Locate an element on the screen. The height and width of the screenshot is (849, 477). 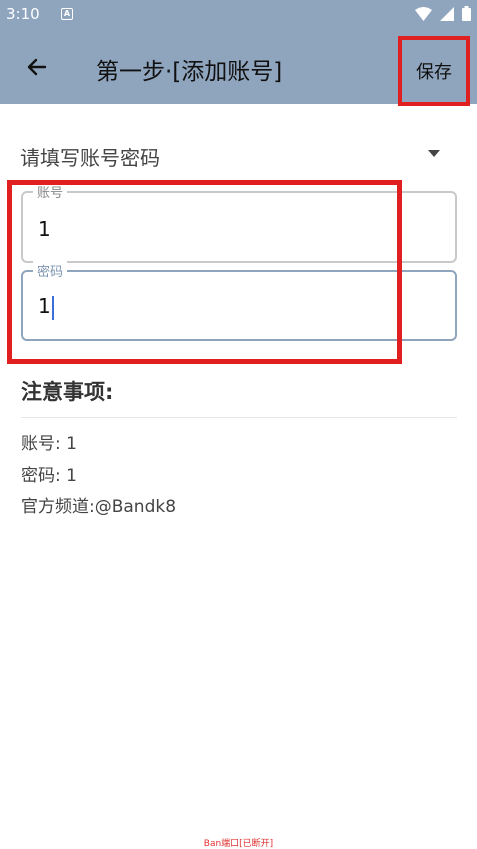
save-button-label: 保存 is located at coordinates (434, 72).